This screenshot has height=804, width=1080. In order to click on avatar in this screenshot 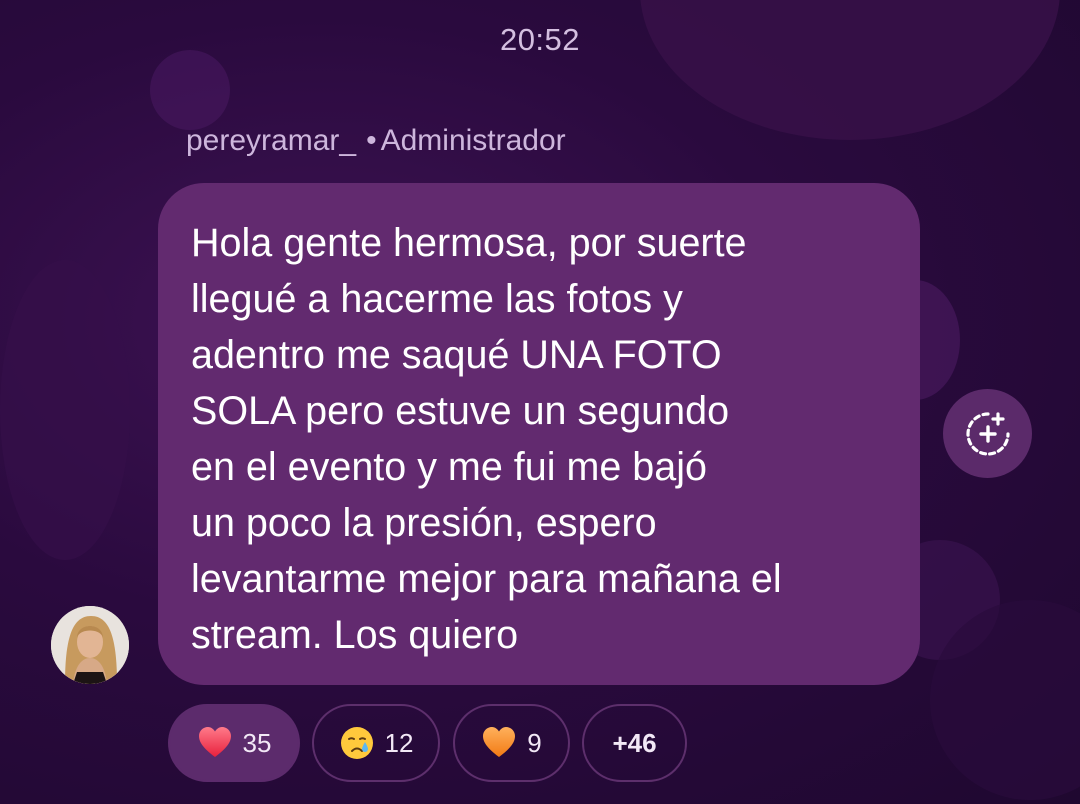, I will do `click(90, 645)`.